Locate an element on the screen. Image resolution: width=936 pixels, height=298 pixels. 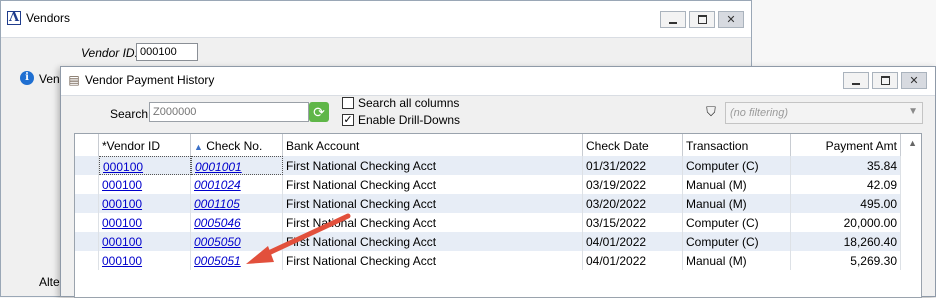
check-no-header-label: Check No. is located at coordinates (234, 146).